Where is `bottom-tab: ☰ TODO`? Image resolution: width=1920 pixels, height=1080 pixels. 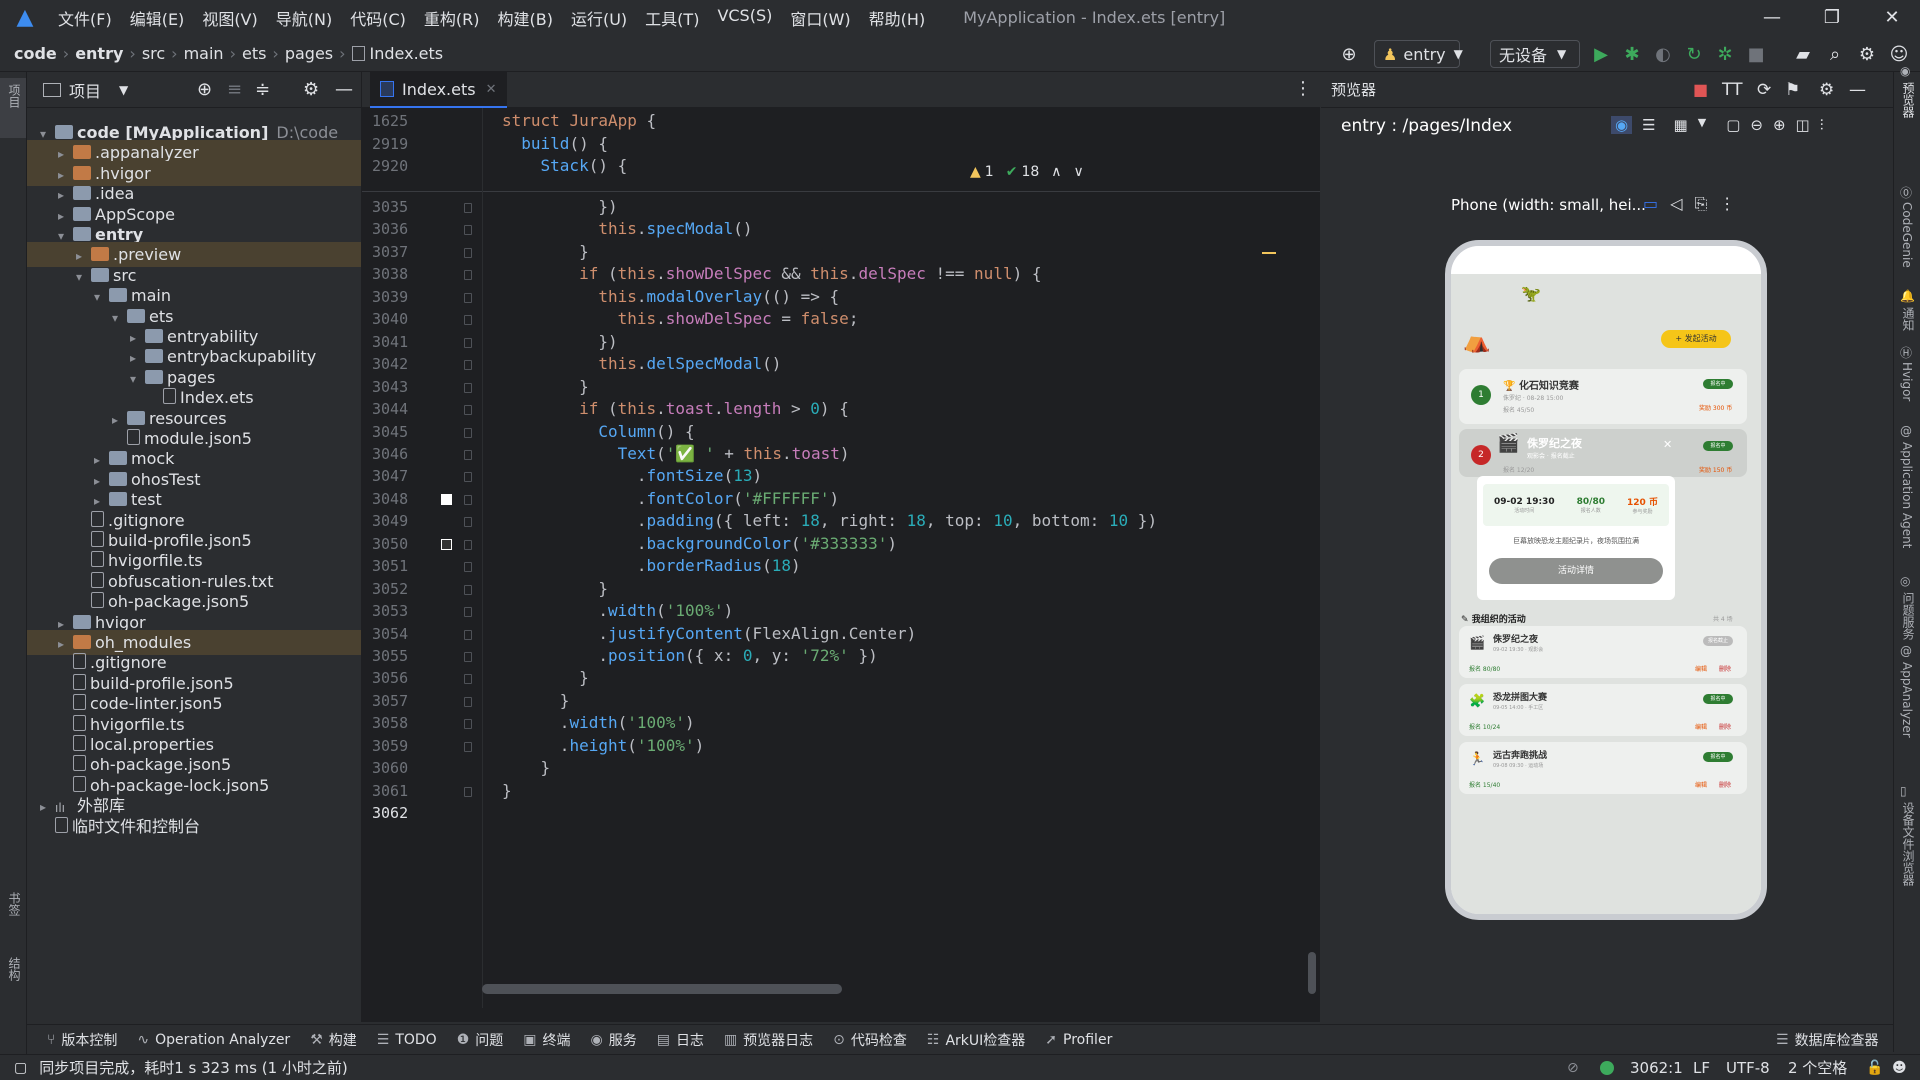
bottom-tab: ☰ TODO is located at coordinates (407, 1040).